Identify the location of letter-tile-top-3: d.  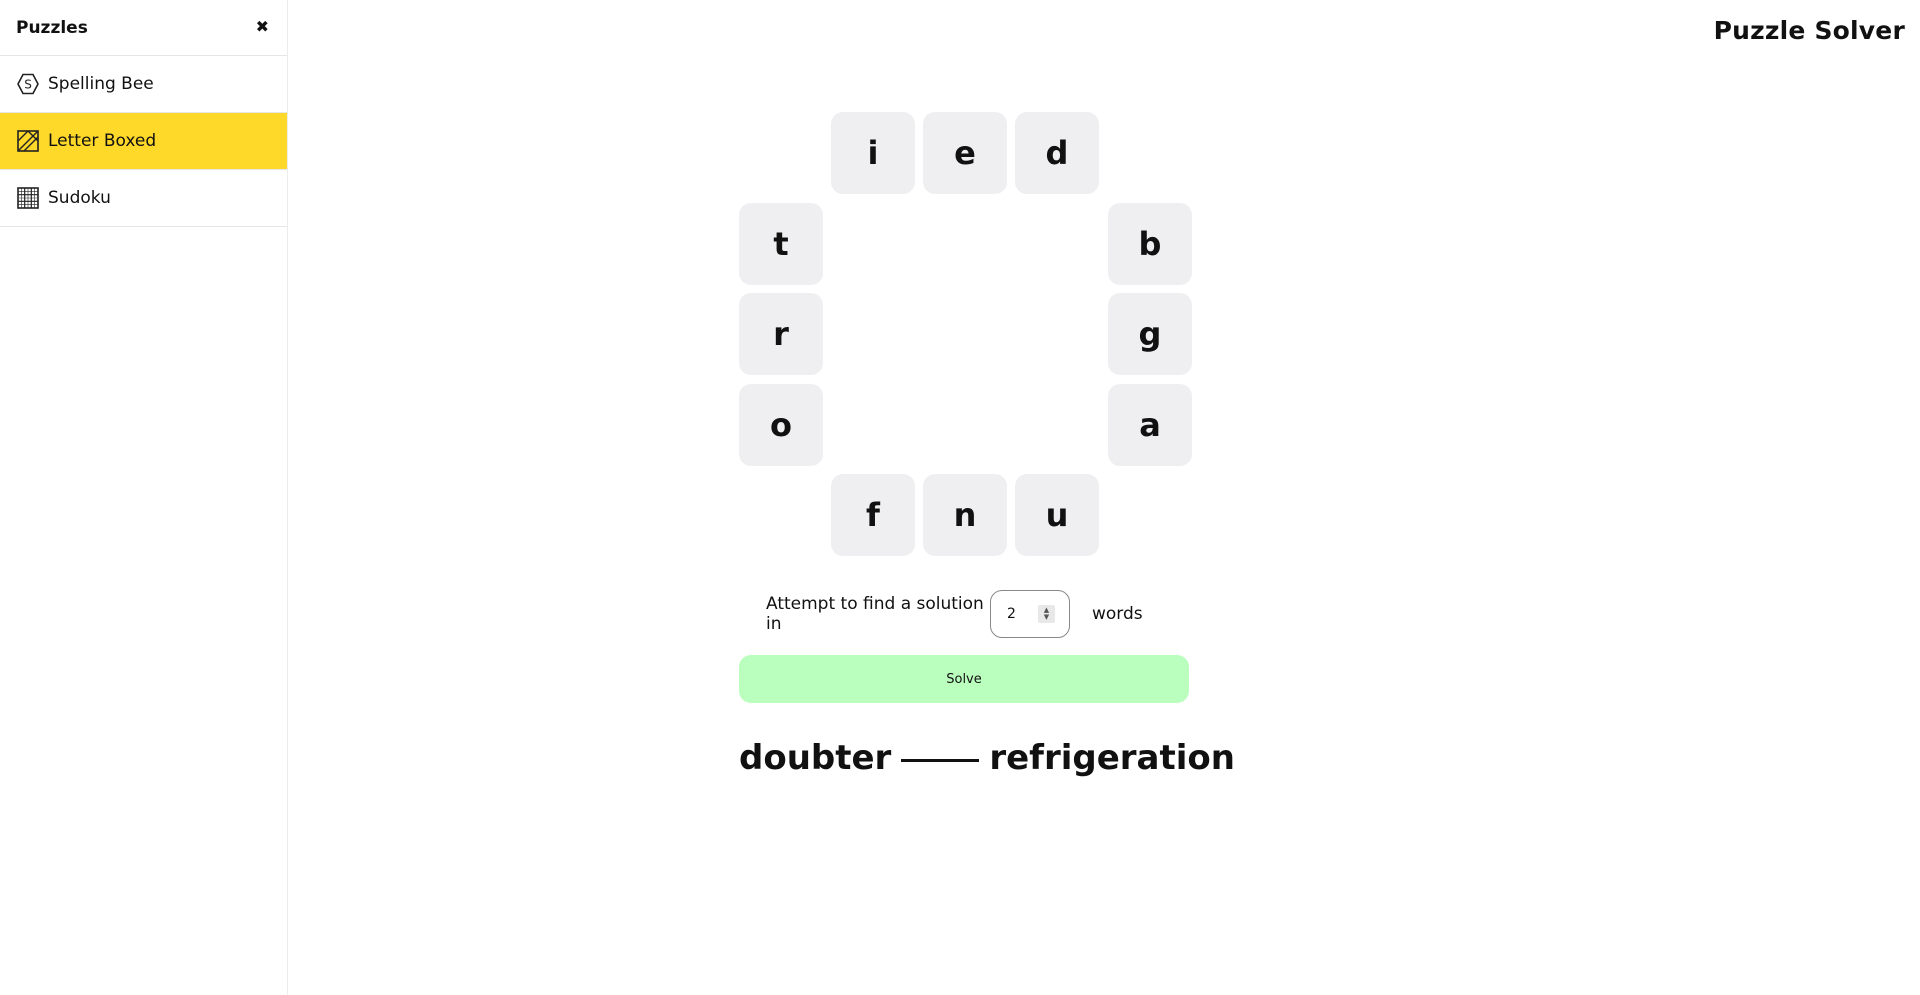
(1057, 153).